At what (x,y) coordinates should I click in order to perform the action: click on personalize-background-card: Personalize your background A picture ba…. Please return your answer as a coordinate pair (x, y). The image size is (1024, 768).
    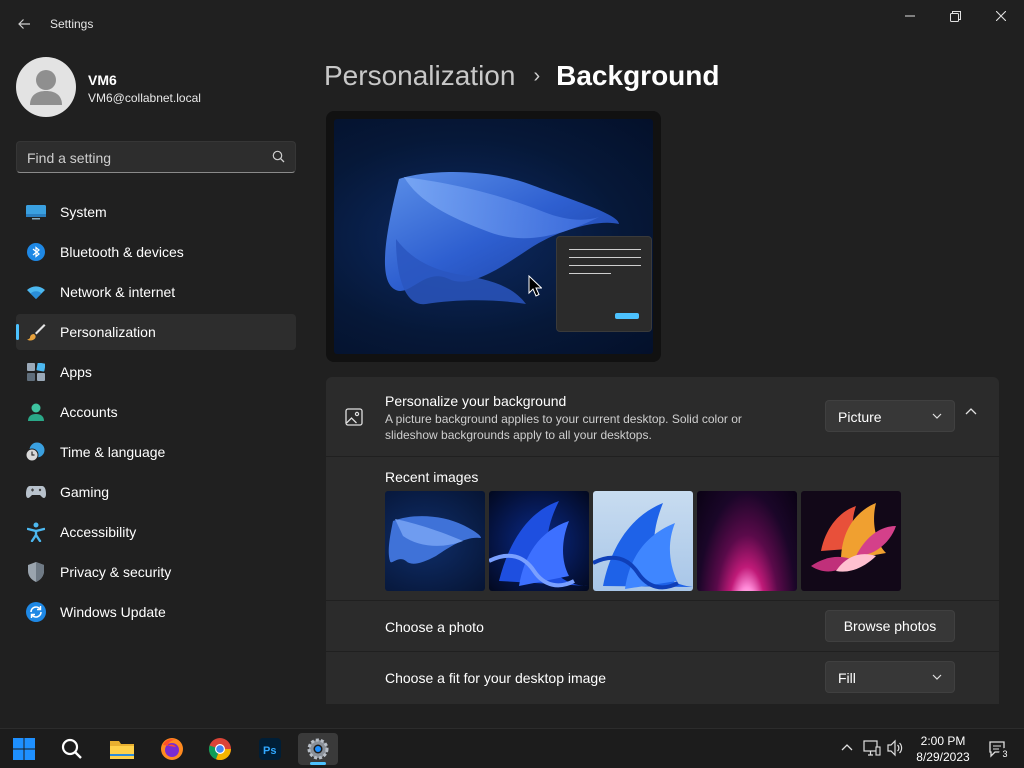
    Looking at the image, I should click on (662, 416).